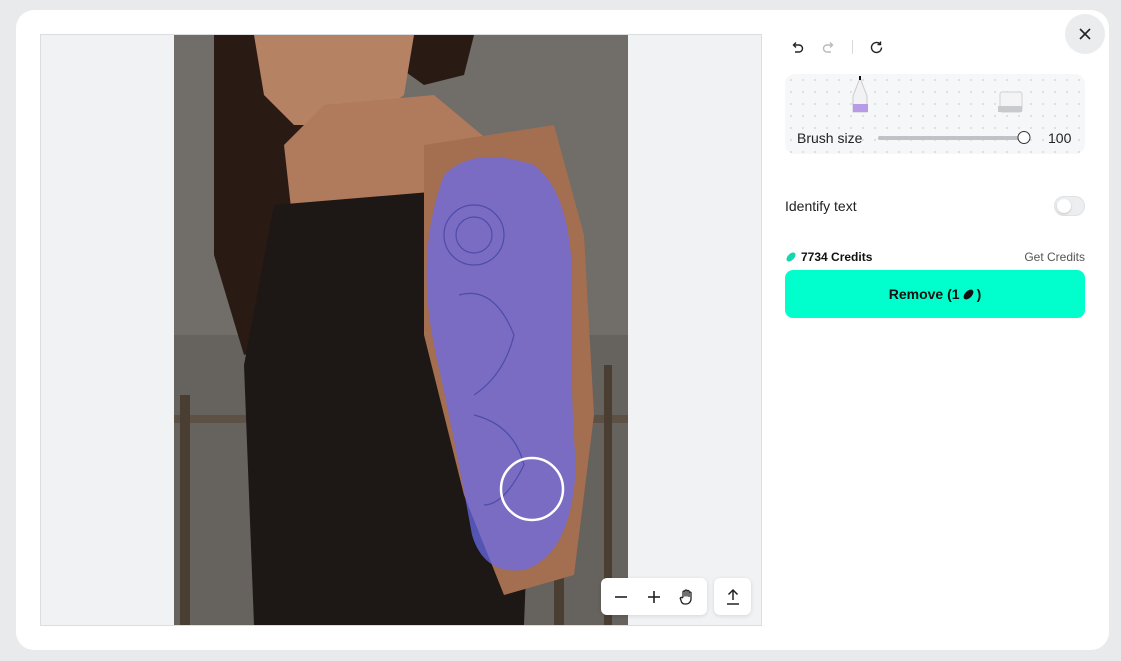 This screenshot has width=1121, height=661. I want to click on minus-icon, so click(621, 596).